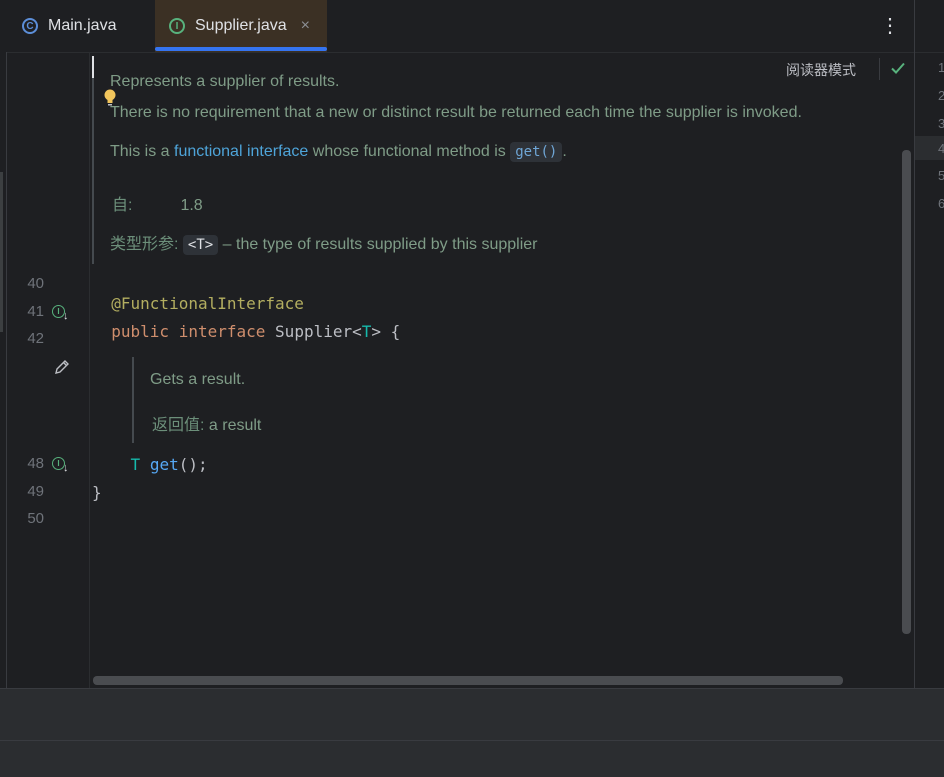  I want to click on reader-mode-button: 阅读器模式, so click(821, 70).